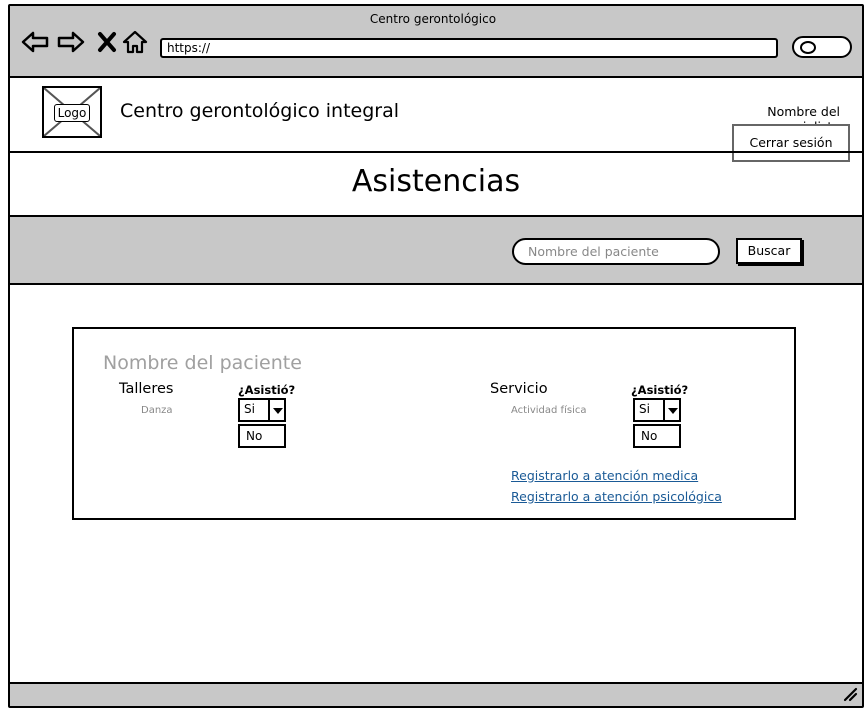 This screenshot has height=710, width=866. What do you see at coordinates (850, 696) in the screenshot?
I see `resize-handle-icon` at bounding box center [850, 696].